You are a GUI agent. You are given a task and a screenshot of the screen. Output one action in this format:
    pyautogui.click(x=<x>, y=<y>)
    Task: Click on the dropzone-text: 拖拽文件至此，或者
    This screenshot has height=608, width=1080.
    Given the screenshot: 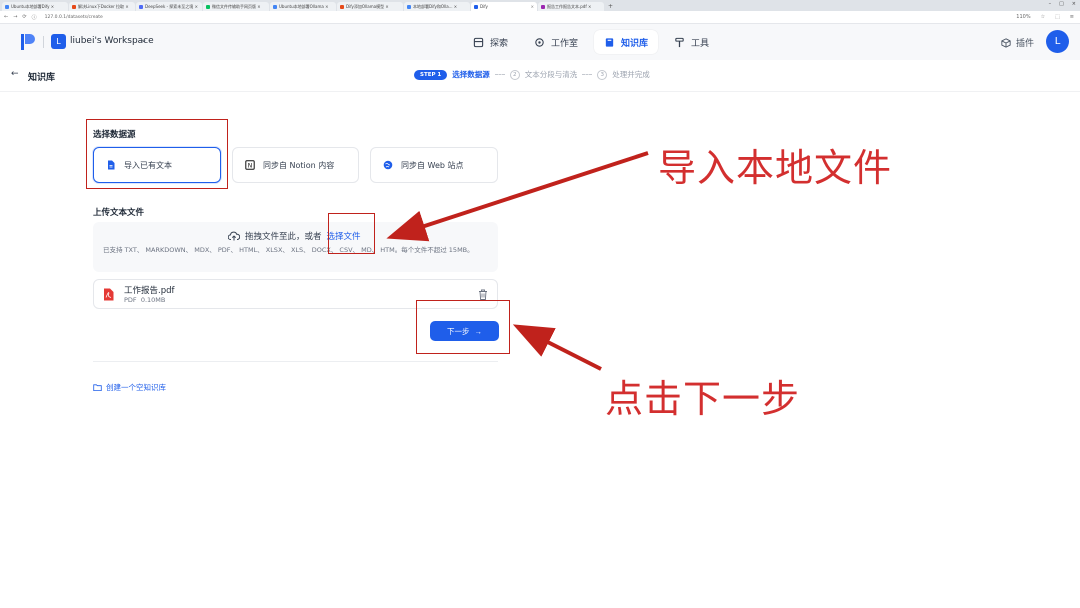 What is the action you would take?
    pyautogui.click(x=283, y=237)
    